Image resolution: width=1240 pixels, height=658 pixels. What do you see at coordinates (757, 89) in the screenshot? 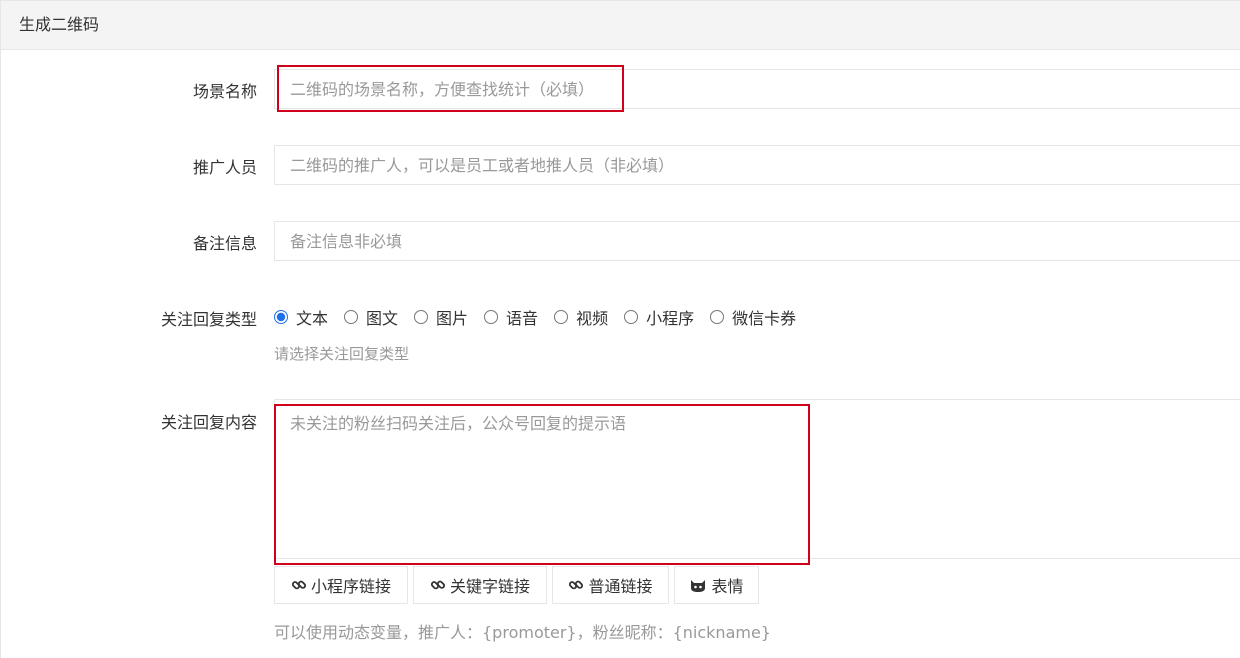
I see `scene-name-input` at bounding box center [757, 89].